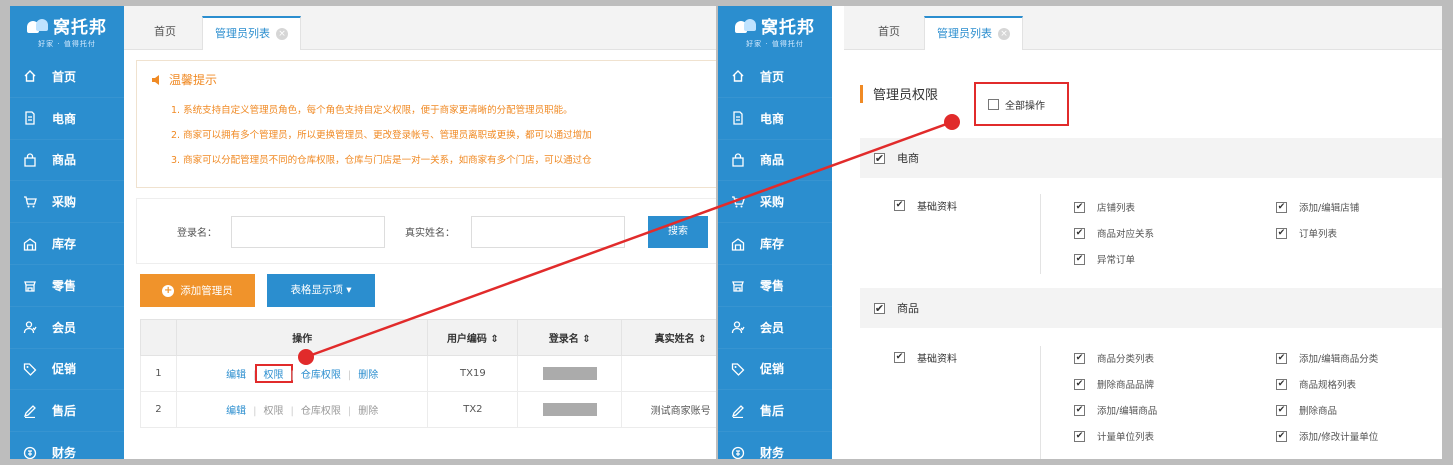  What do you see at coordinates (548, 232) in the screenshot?
I see `realname-input` at bounding box center [548, 232].